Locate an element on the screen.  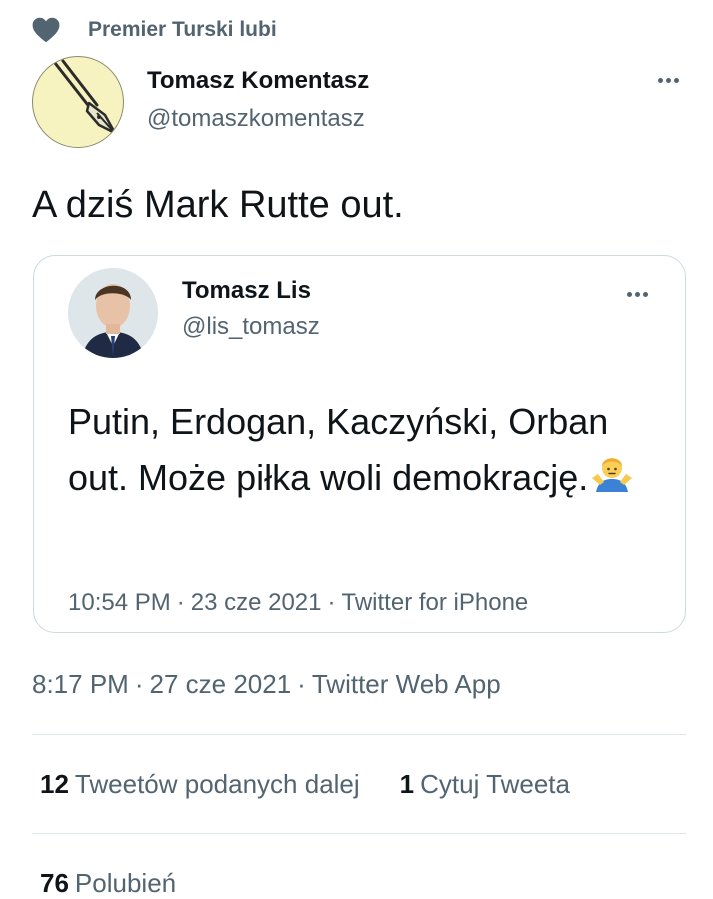
quotes-label: Cytuj Tweeta is located at coordinates (495, 784).